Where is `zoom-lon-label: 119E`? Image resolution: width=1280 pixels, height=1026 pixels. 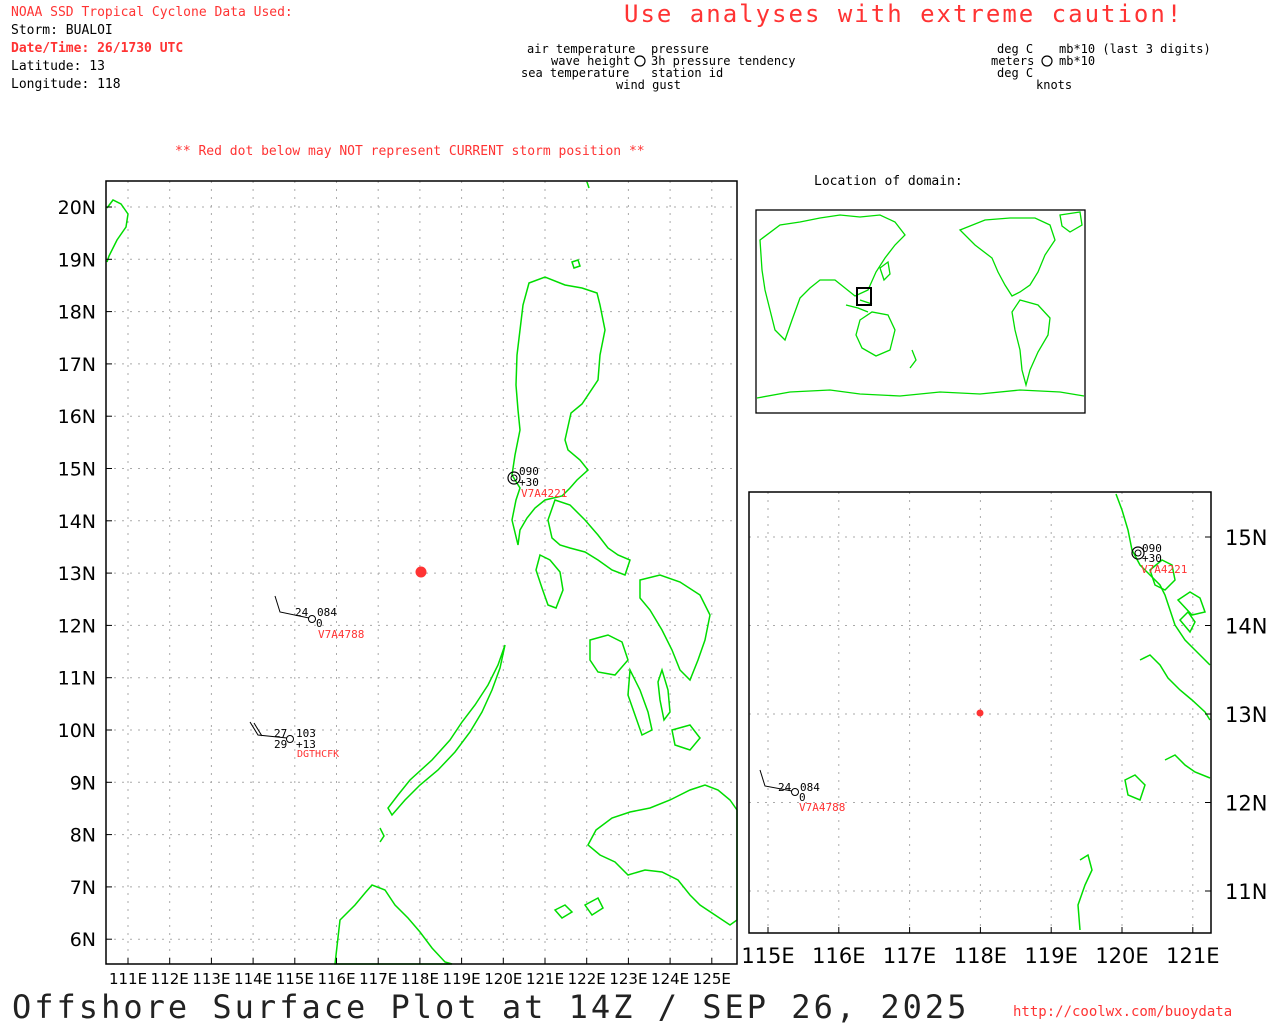 zoom-lon-label: 119E is located at coordinates (1051, 956).